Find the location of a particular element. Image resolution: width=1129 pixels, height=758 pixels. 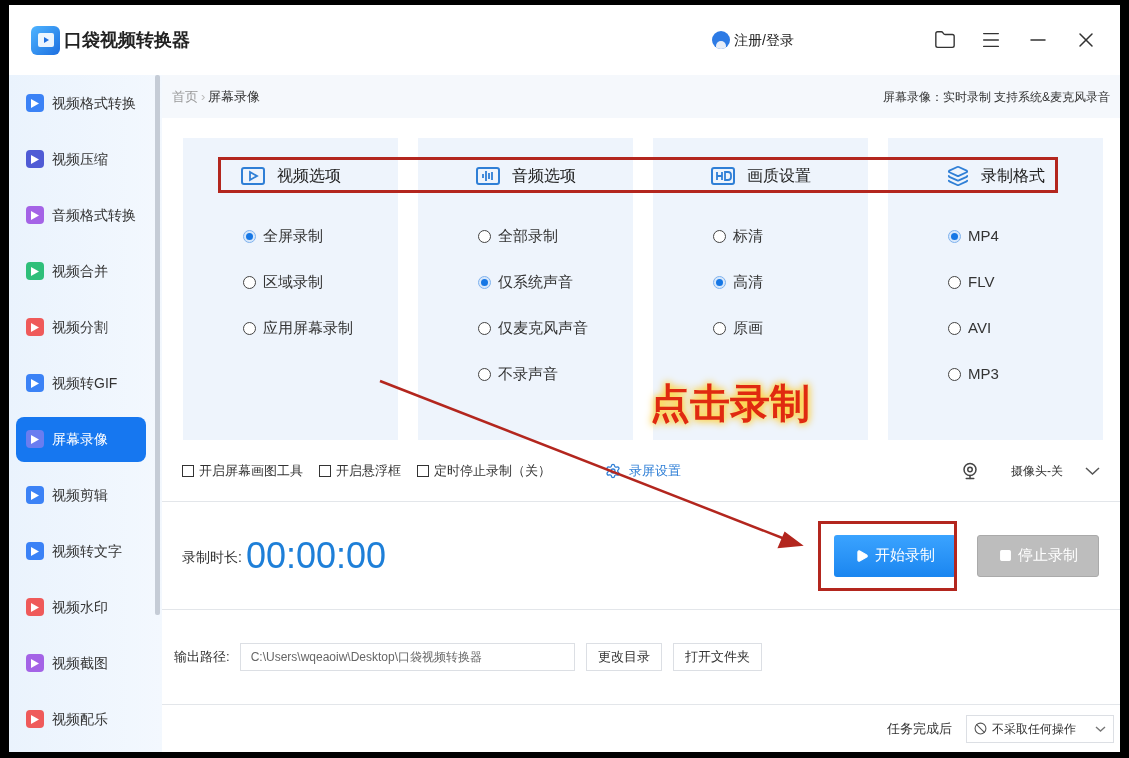

radio-label: 高清 is located at coordinates (748, 281).